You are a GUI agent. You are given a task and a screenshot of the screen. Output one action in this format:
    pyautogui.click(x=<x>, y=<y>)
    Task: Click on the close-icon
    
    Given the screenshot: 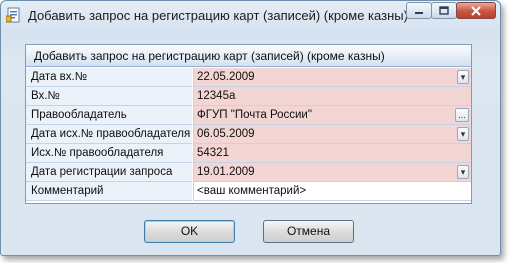 What is the action you would take?
    pyautogui.click(x=476, y=10)
    